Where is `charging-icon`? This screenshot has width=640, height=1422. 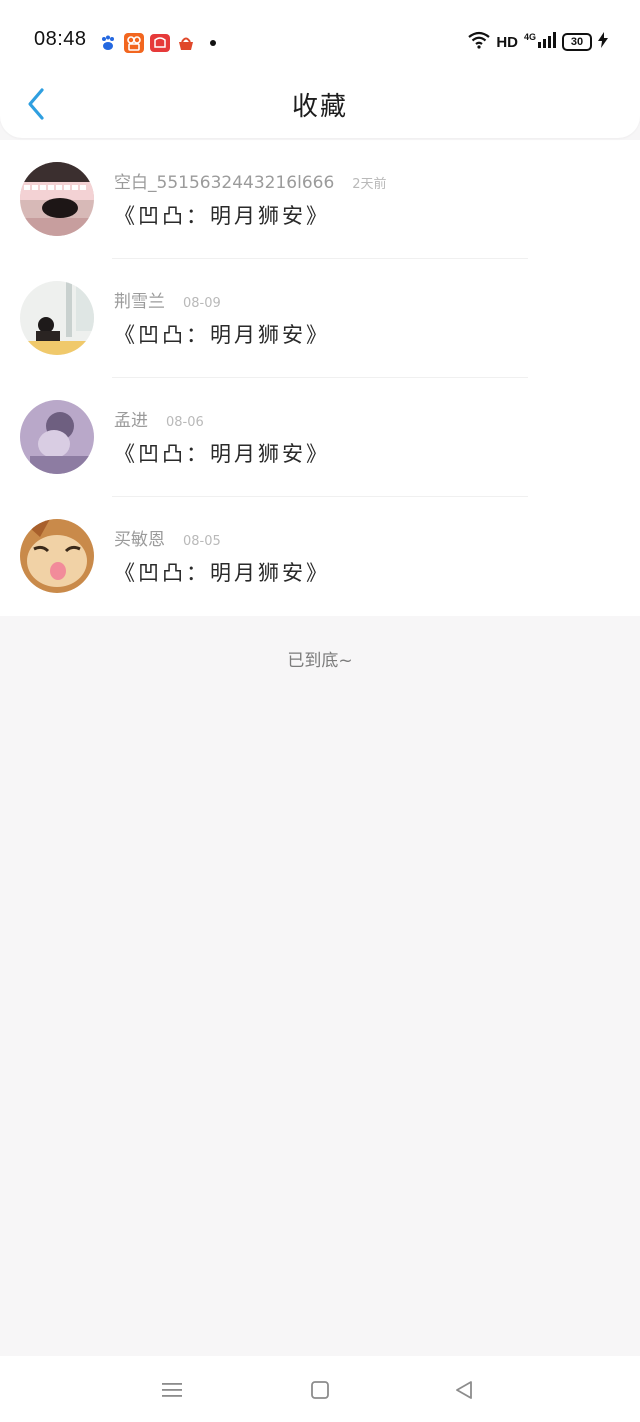
charging-icon is located at coordinates (603, 42).